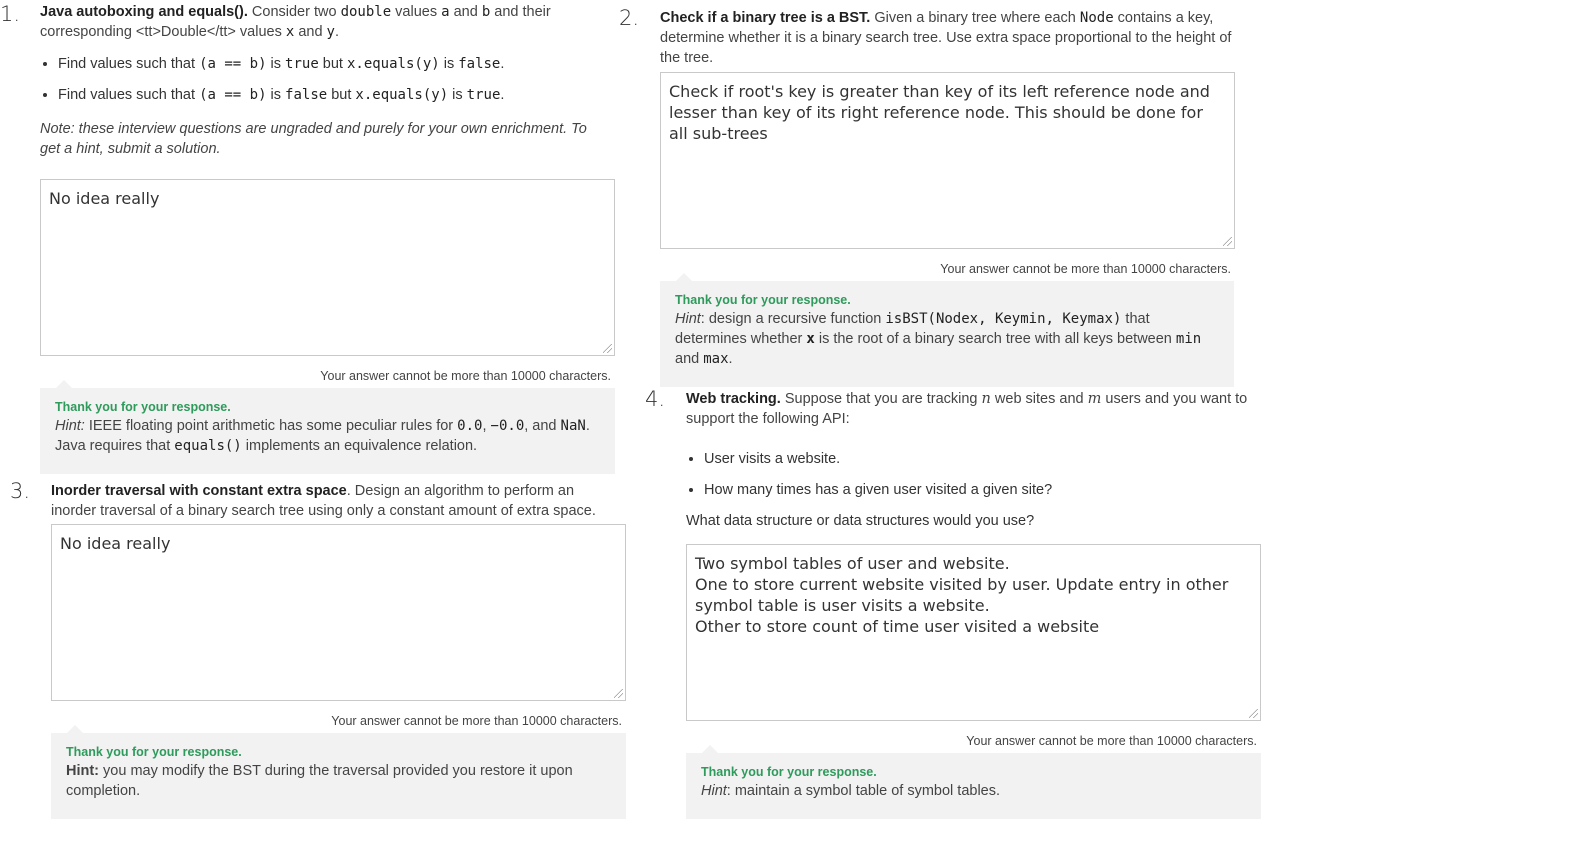 This screenshot has width=1594, height=841. I want to click on question-2-title: Check if a binary tree is a BST., so click(765, 18).